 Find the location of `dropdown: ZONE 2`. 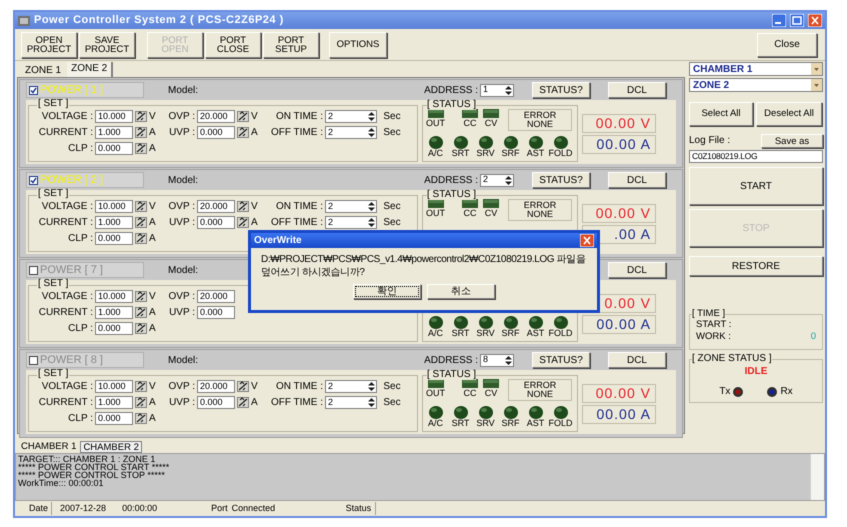

dropdown: ZONE 2 is located at coordinates (756, 85).